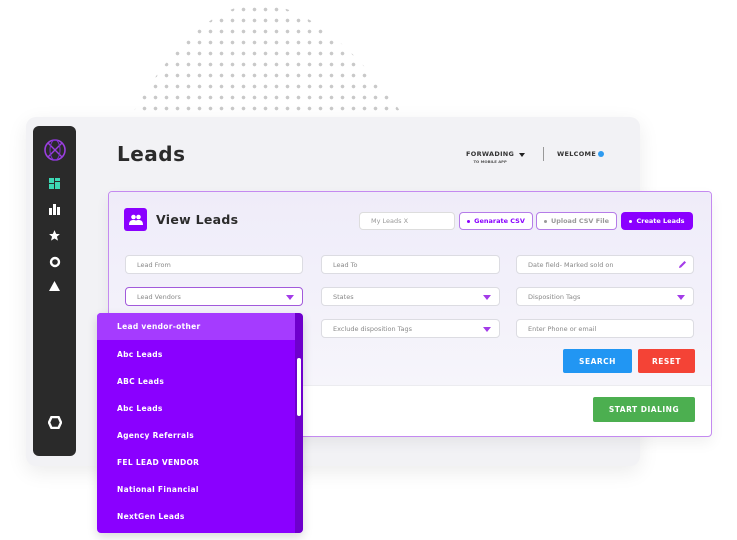 The height and width of the screenshot is (540, 737). Describe the element at coordinates (490, 154) in the screenshot. I see `forwarding-label: FORWADING` at that location.